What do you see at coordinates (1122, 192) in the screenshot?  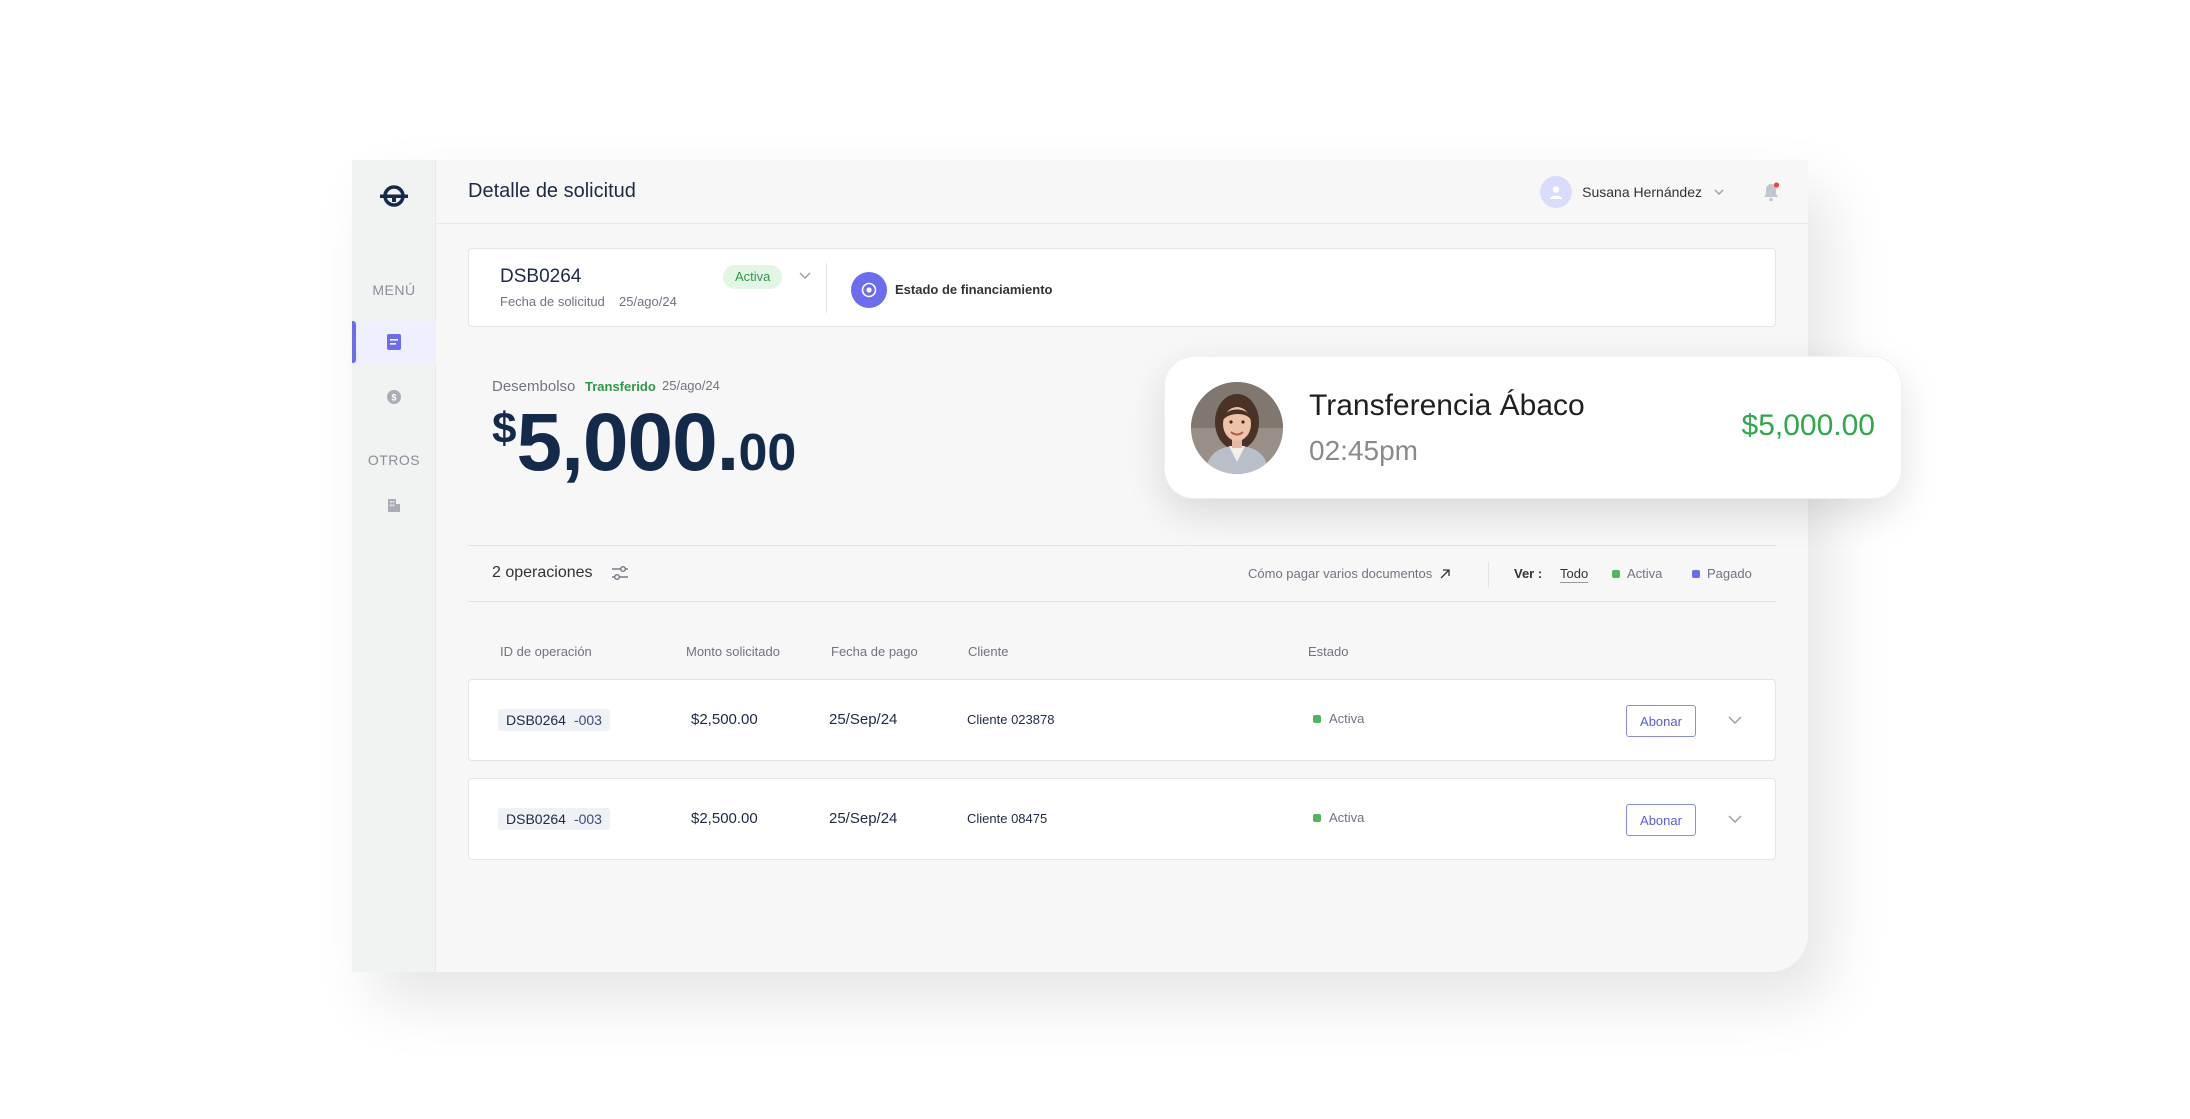 I see `top-bar: Detalle de solicitud Susana Hernández` at bounding box center [1122, 192].